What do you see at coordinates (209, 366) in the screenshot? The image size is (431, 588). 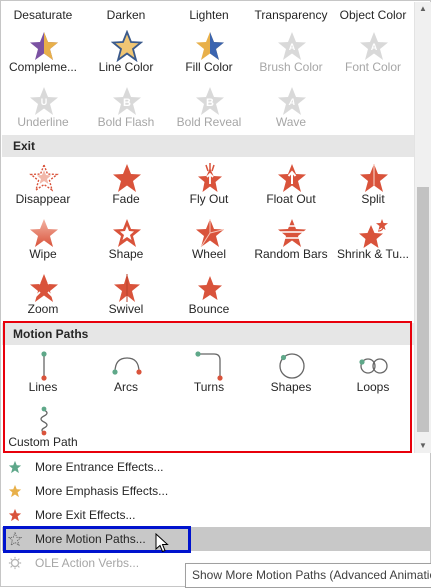 I see `turns-path-icon` at bounding box center [209, 366].